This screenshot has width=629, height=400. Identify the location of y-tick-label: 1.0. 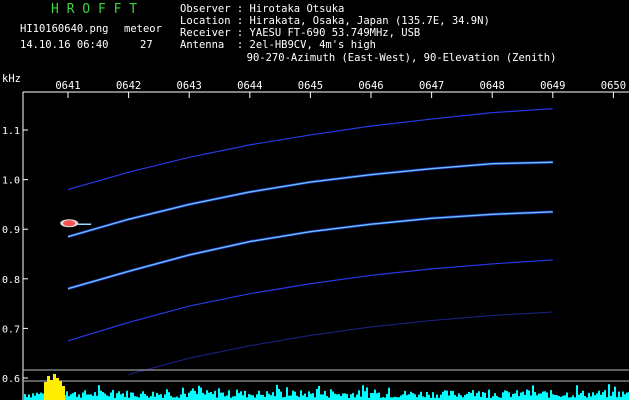
(11, 181).